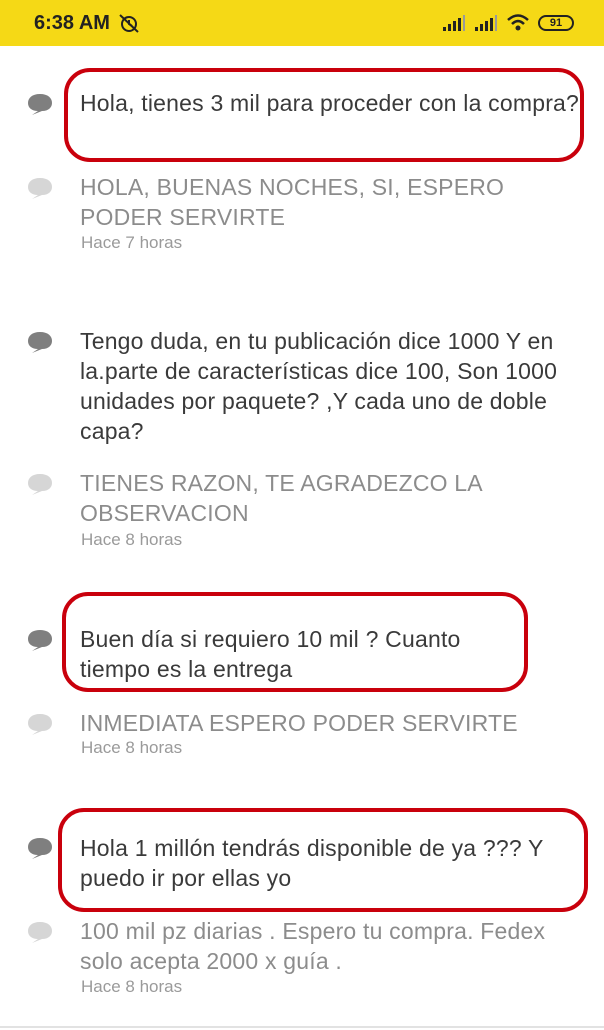  I want to click on alarm-off-icon, so click(129, 23).